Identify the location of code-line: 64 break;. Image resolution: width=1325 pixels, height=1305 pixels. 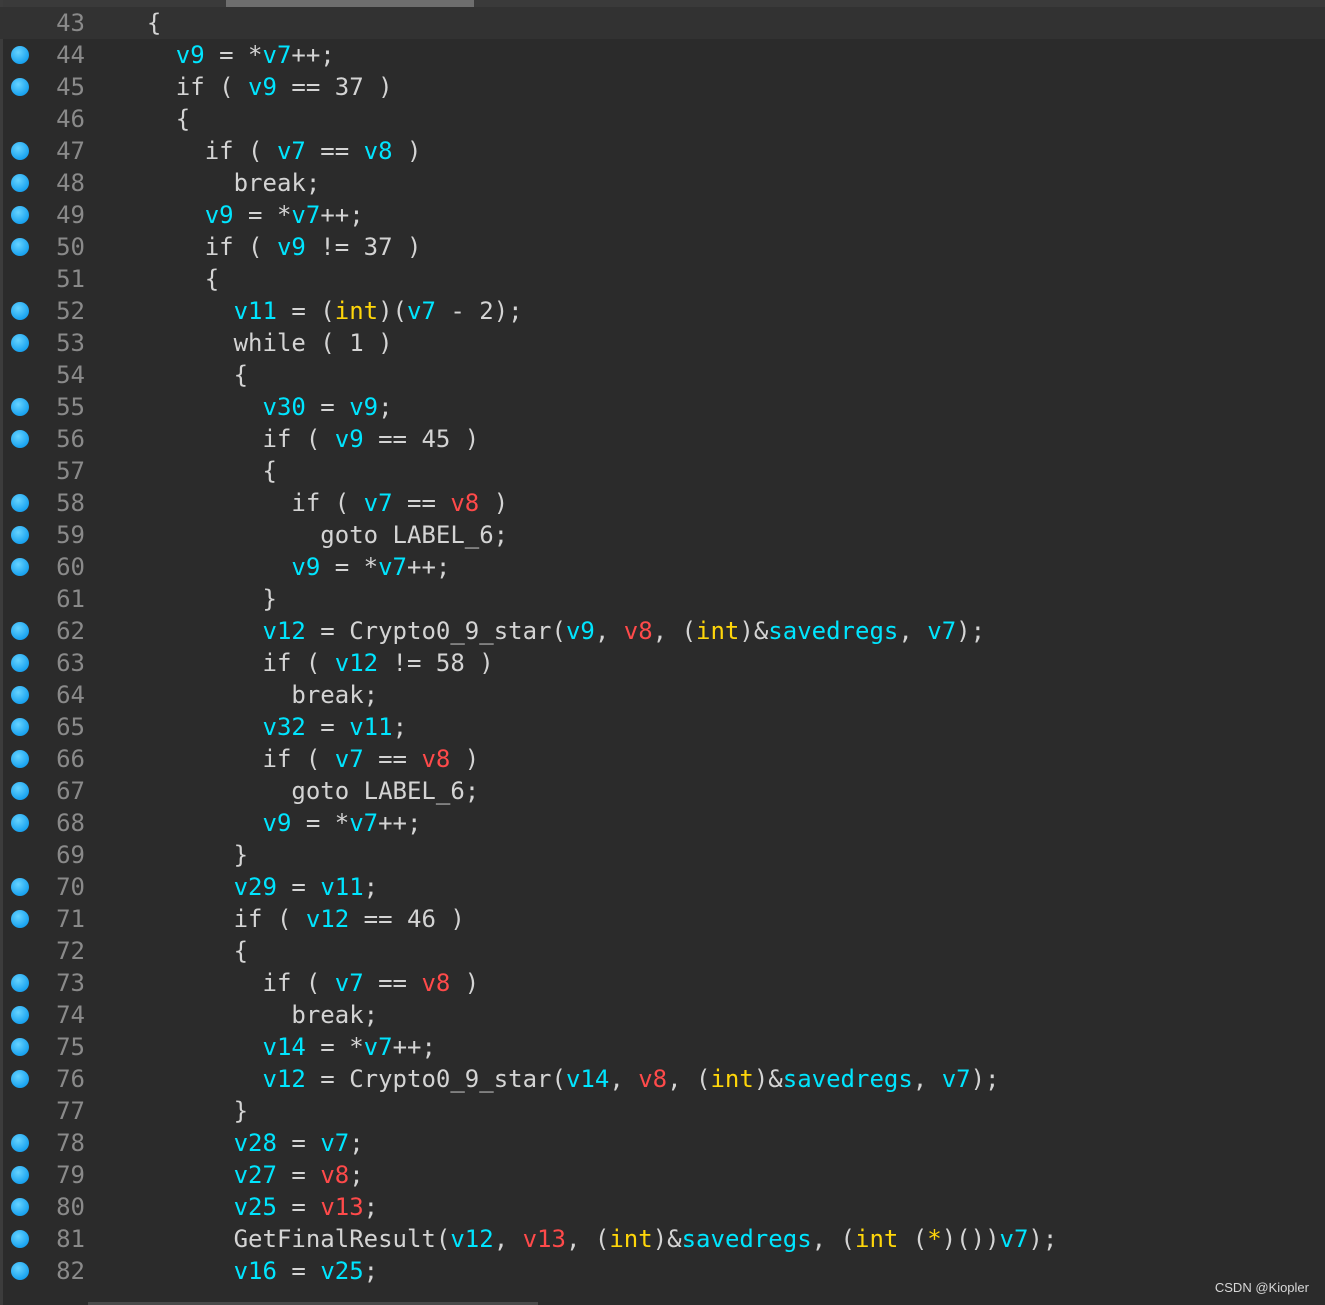
(662, 695).